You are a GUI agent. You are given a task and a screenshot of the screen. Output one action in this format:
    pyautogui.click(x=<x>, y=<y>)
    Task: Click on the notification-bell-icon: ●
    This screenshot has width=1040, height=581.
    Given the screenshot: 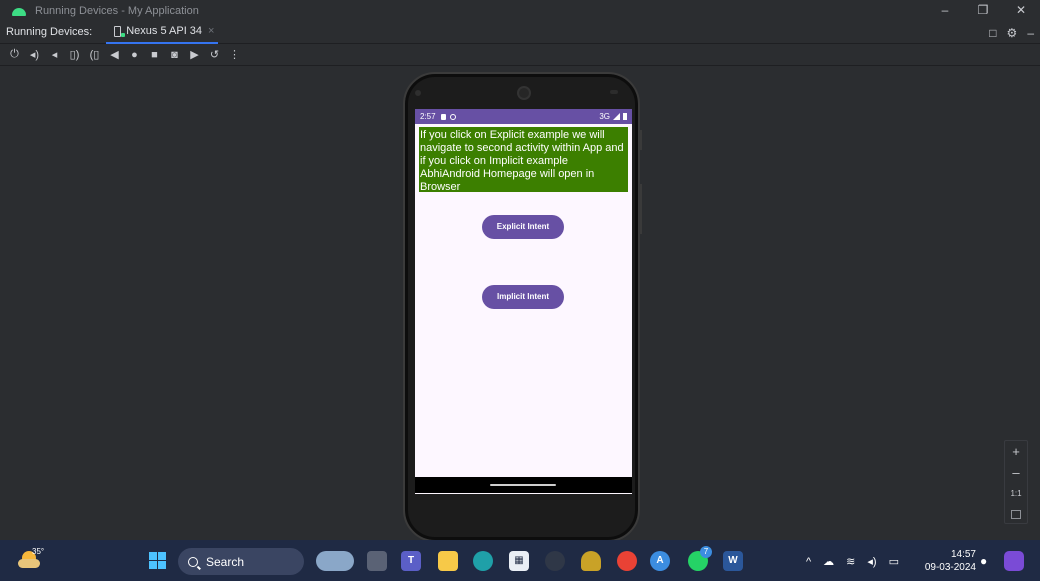 What is the action you would take?
    pyautogui.click(x=983, y=561)
    